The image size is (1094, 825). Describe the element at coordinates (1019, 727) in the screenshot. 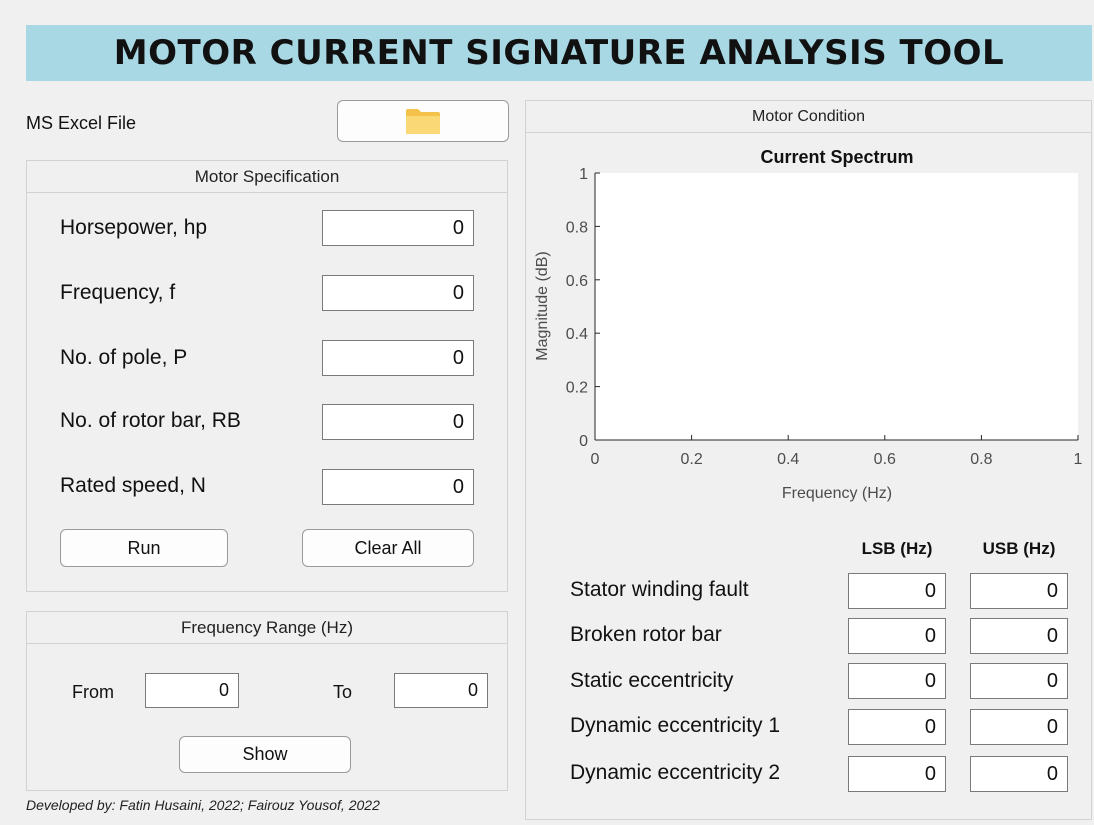

I see `dynamic-eccentricity-1-usb-field: 0` at that location.